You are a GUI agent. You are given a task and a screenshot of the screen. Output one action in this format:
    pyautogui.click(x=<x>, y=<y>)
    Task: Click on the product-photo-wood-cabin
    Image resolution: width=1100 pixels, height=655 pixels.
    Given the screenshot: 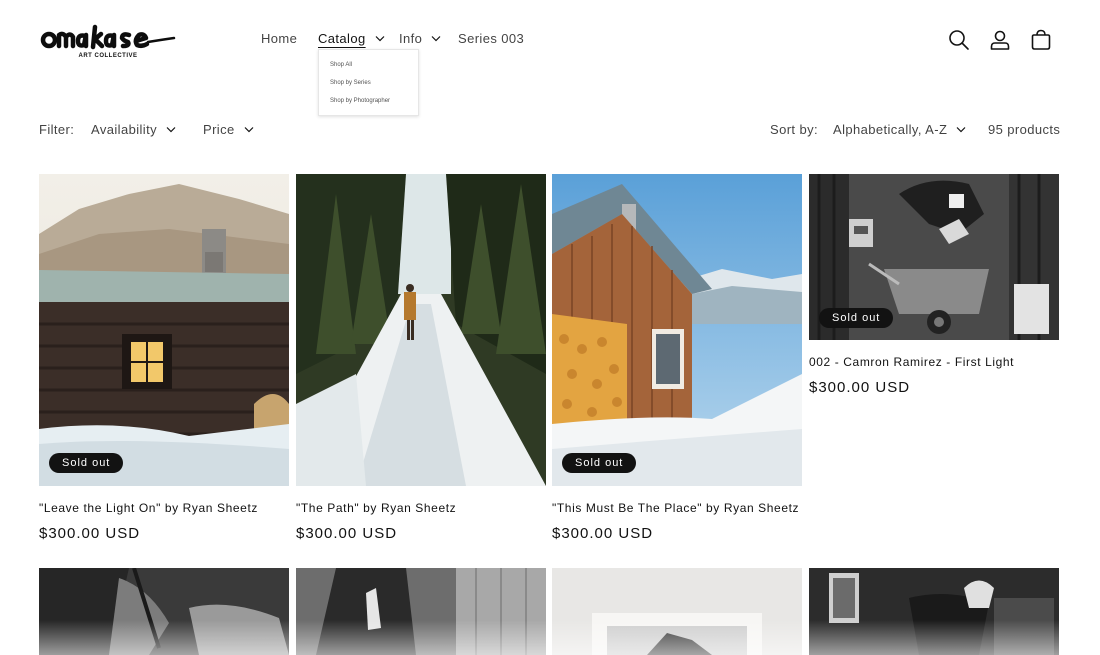 What is the action you would take?
    pyautogui.click(x=677, y=330)
    